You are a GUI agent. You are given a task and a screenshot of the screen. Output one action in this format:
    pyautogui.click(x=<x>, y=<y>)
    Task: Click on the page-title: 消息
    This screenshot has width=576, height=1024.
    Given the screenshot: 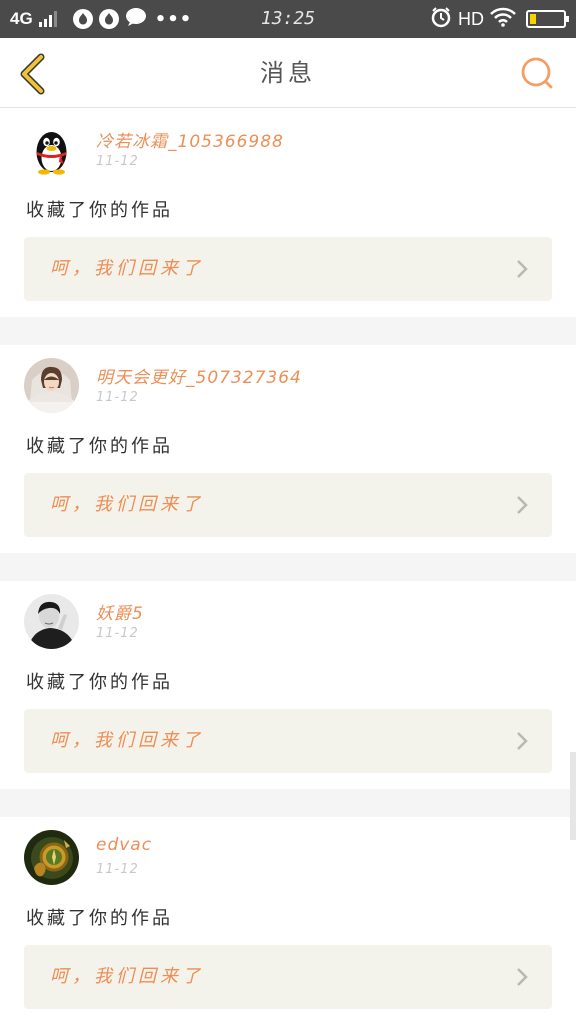 What is the action you would take?
    pyautogui.click(x=288, y=73)
    